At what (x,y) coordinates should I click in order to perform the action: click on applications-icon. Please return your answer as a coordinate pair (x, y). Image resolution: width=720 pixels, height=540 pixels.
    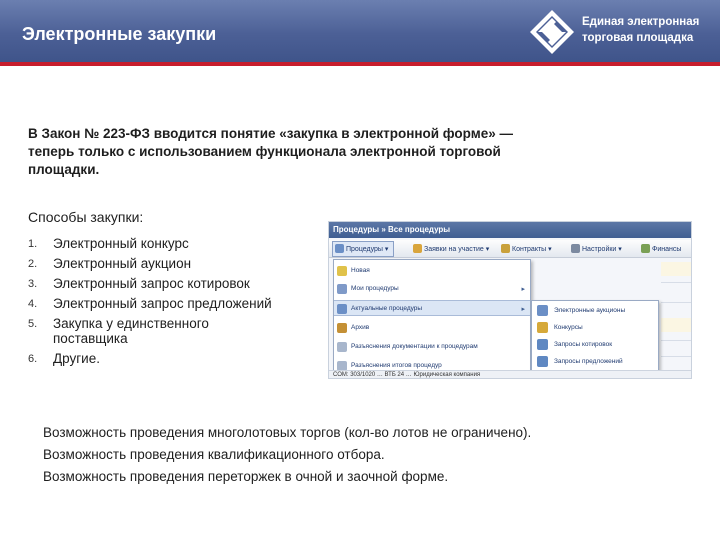
    Looking at the image, I should click on (417, 248).